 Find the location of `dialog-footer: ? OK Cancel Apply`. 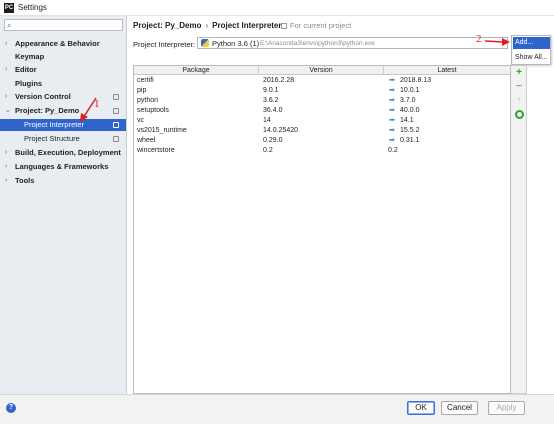

dialog-footer: ? OK Cancel Apply is located at coordinates (277, 409).